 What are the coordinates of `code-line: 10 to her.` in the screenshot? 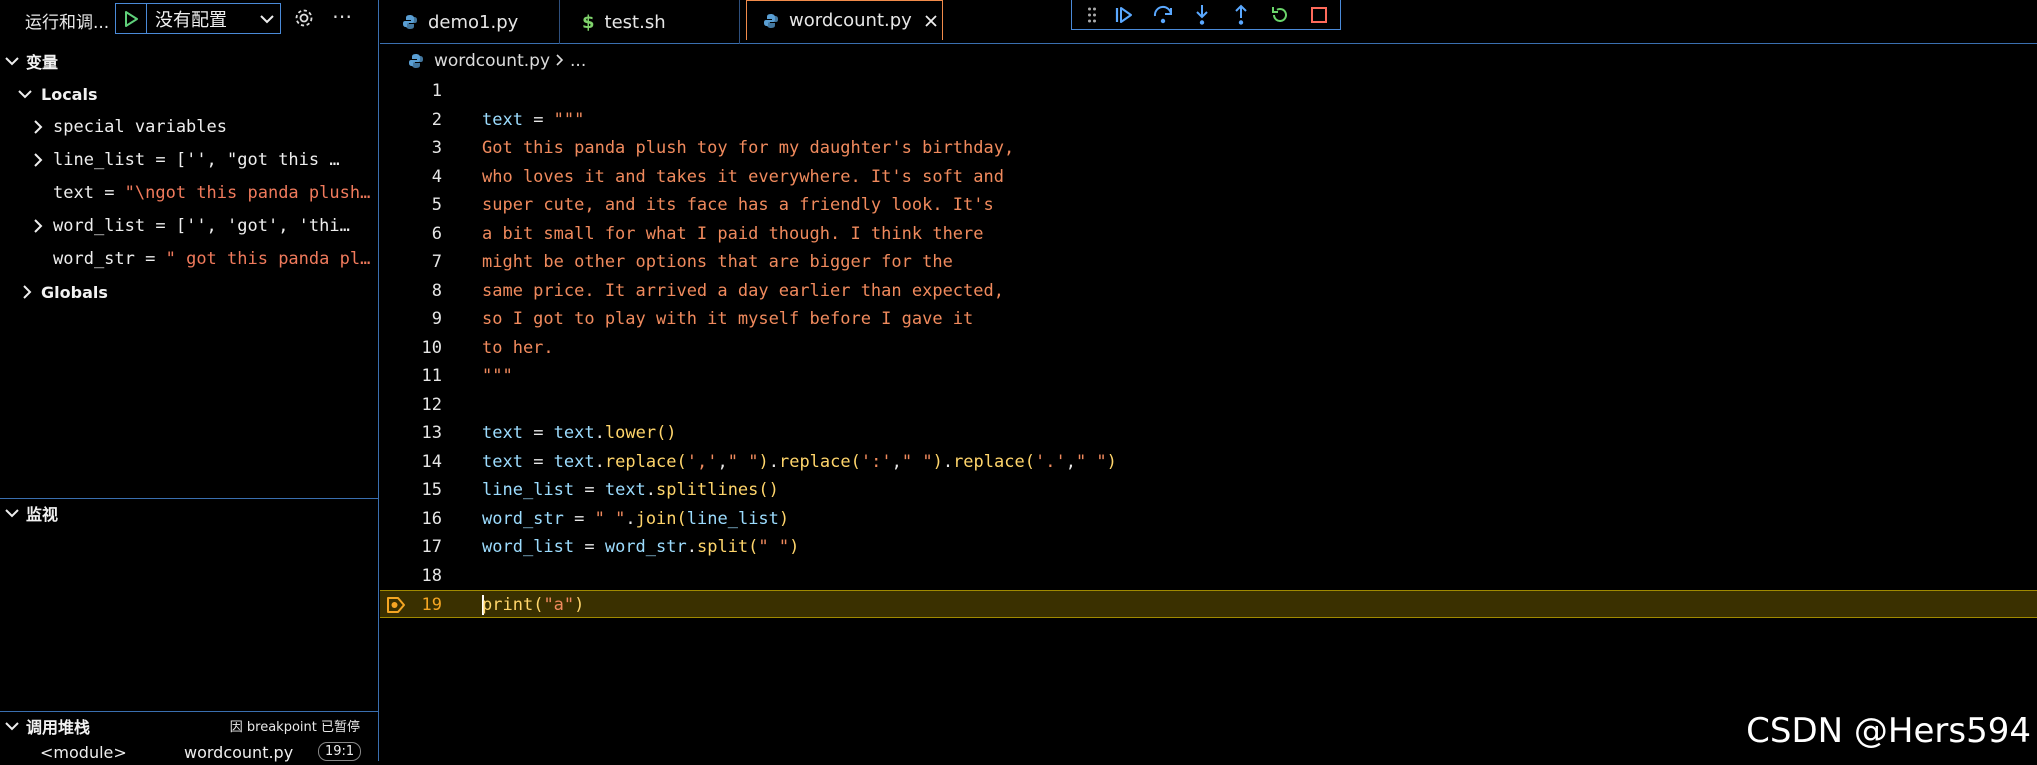 It's located at (1208, 348).